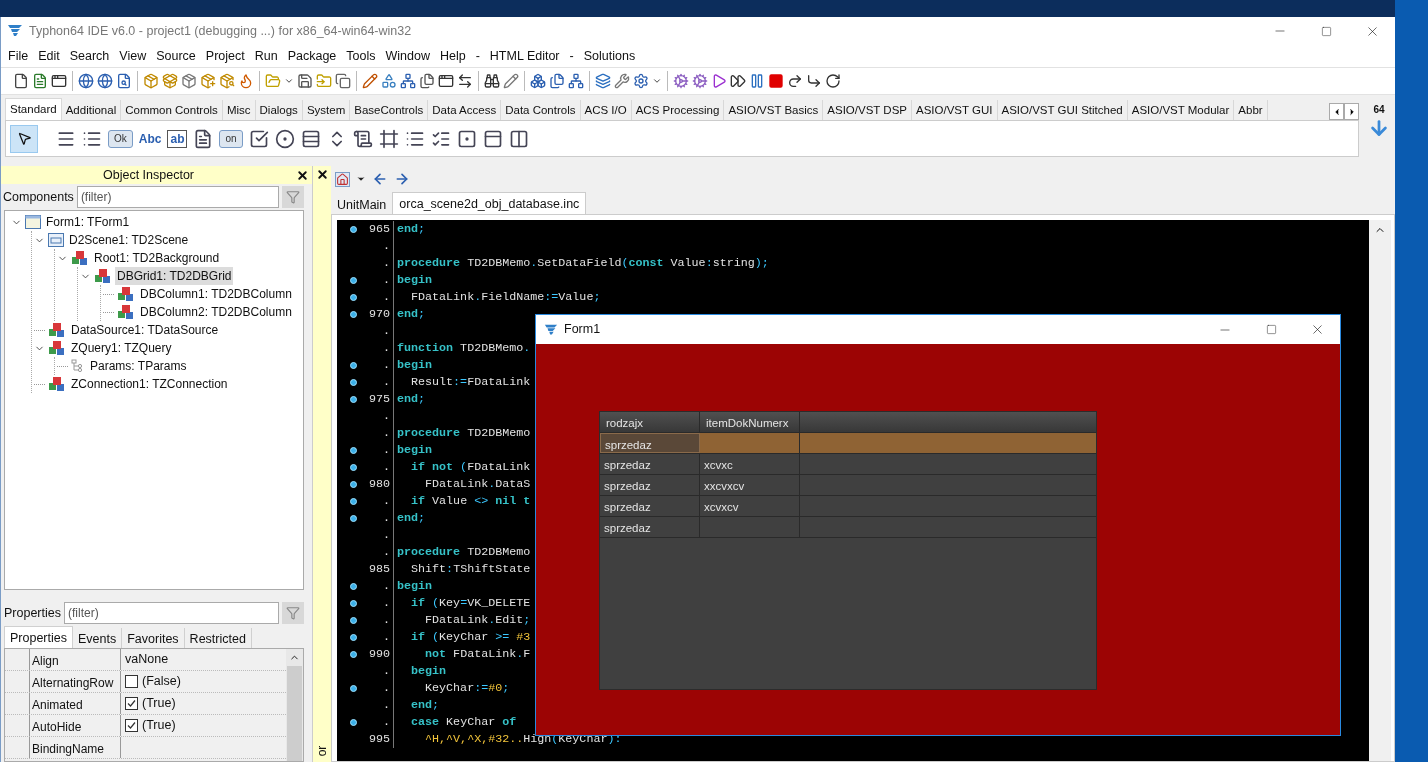  What do you see at coordinates (40, 81) in the screenshot?
I see `file-text-icon` at bounding box center [40, 81].